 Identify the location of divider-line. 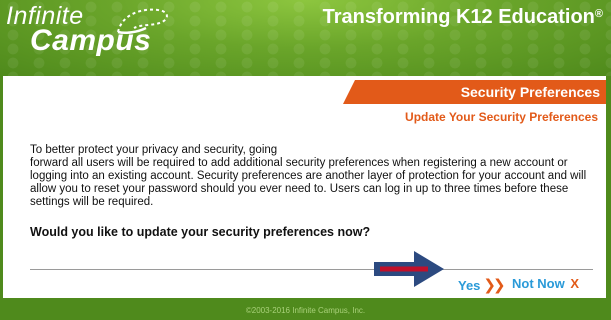
(311, 269).